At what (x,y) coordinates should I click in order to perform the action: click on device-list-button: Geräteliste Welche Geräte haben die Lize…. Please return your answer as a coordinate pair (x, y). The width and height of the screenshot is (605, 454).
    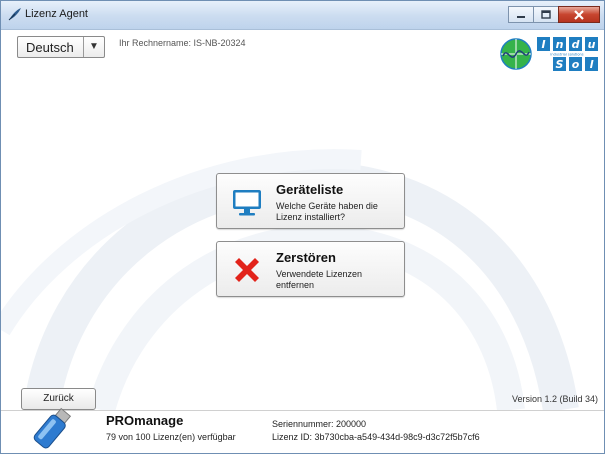
    Looking at the image, I should click on (310, 201).